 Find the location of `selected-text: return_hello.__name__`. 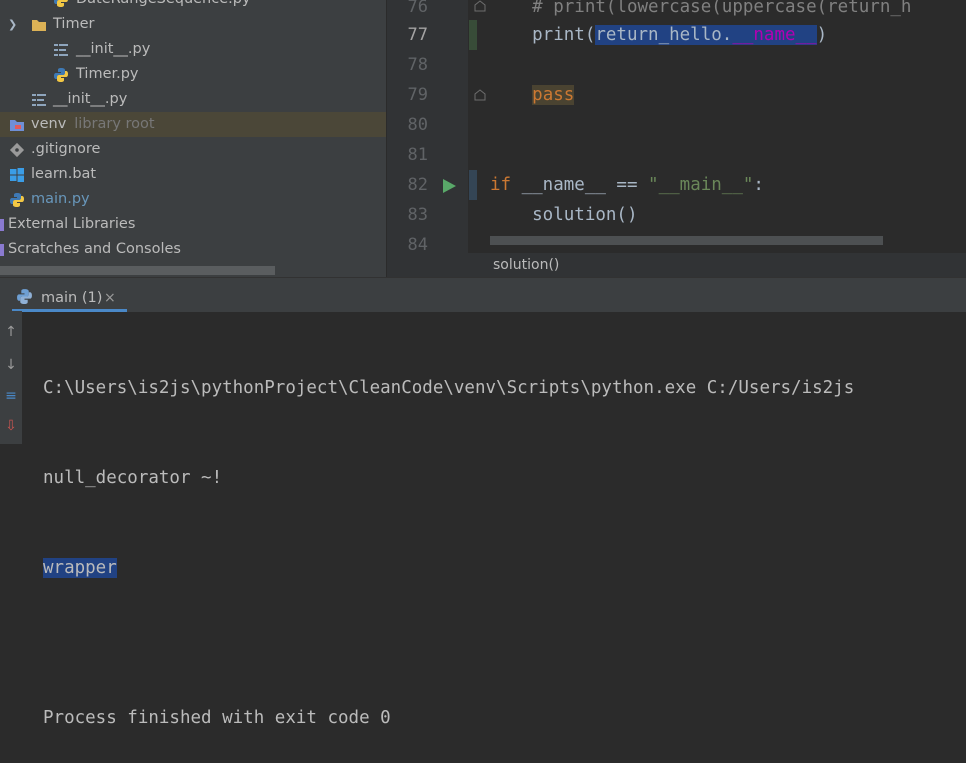

selected-text: return_hello.__name__ is located at coordinates (706, 35).